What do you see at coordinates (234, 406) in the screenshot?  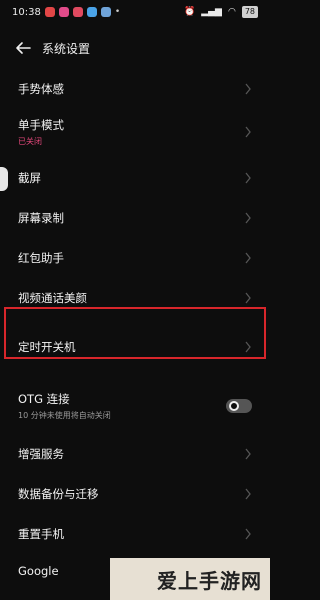 I see `toggle-knob` at bounding box center [234, 406].